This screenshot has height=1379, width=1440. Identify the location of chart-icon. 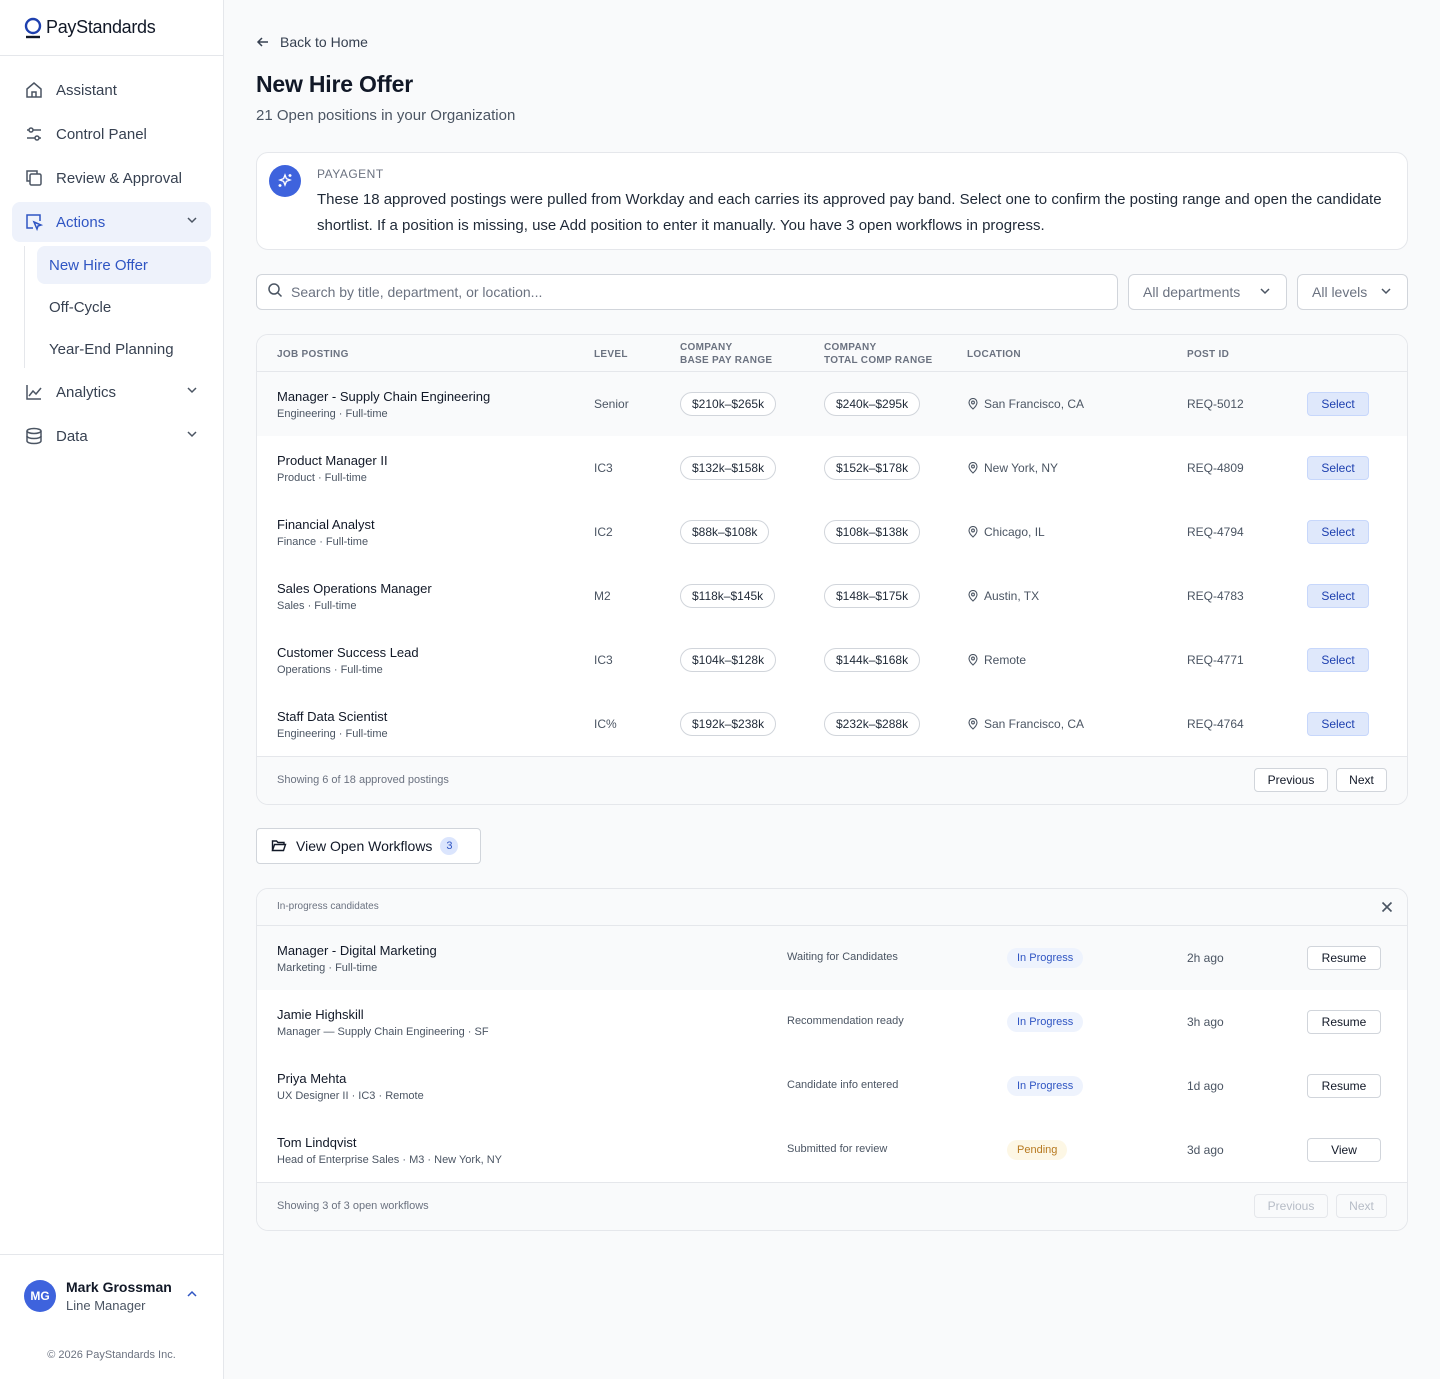
(34, 392).